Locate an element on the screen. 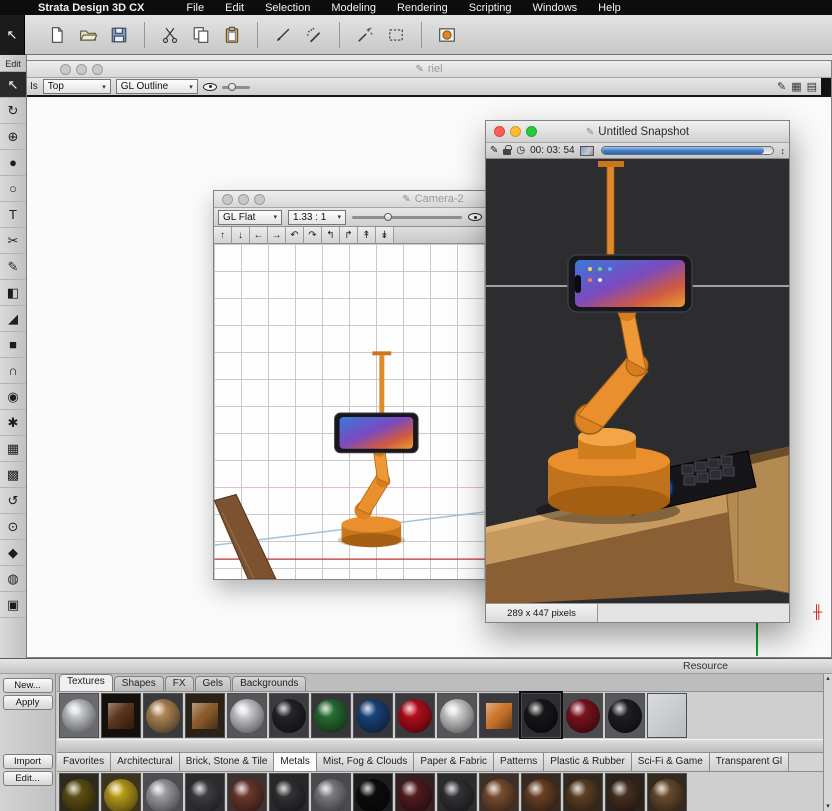 This screenshot has height=811, width=832. tab-textures: Textures is located at coordinates (86, 682).